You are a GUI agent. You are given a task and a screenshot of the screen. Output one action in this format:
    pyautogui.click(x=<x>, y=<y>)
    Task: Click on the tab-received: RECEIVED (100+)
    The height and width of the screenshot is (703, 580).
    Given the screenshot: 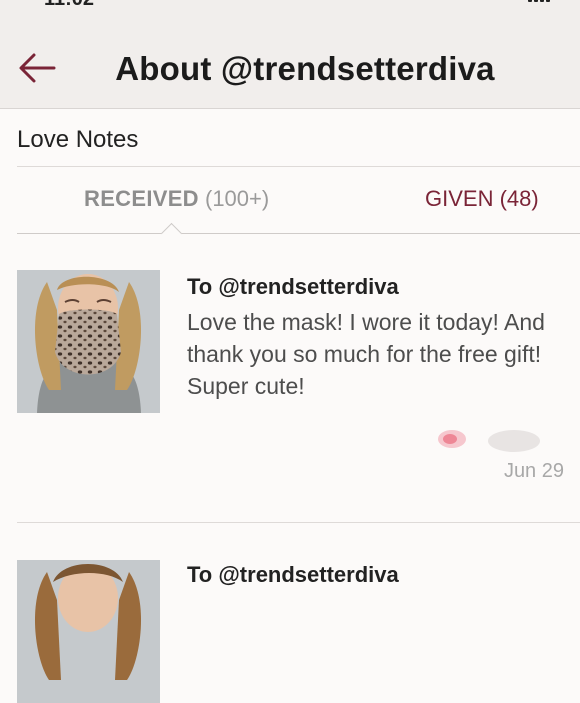 What is the action you would take?
    pyautogui.click(x=176, y=199)
    